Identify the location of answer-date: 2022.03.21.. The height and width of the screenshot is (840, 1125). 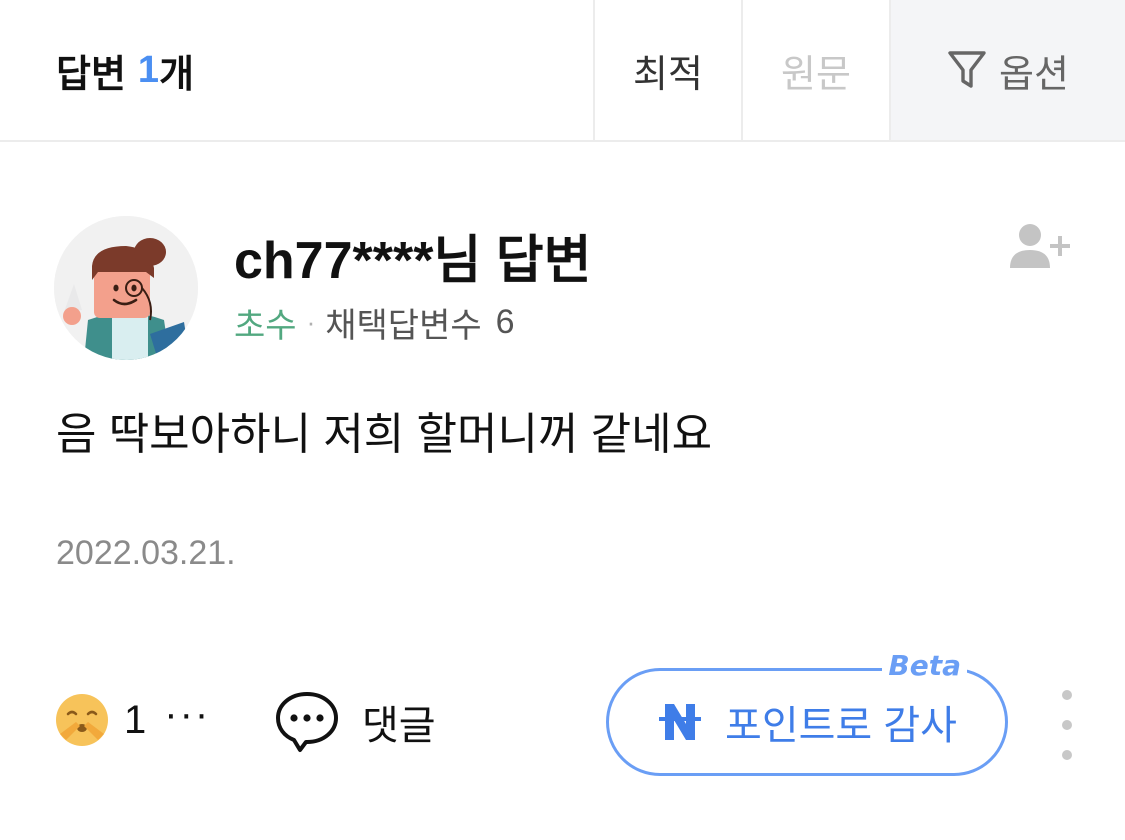
(146, 553).